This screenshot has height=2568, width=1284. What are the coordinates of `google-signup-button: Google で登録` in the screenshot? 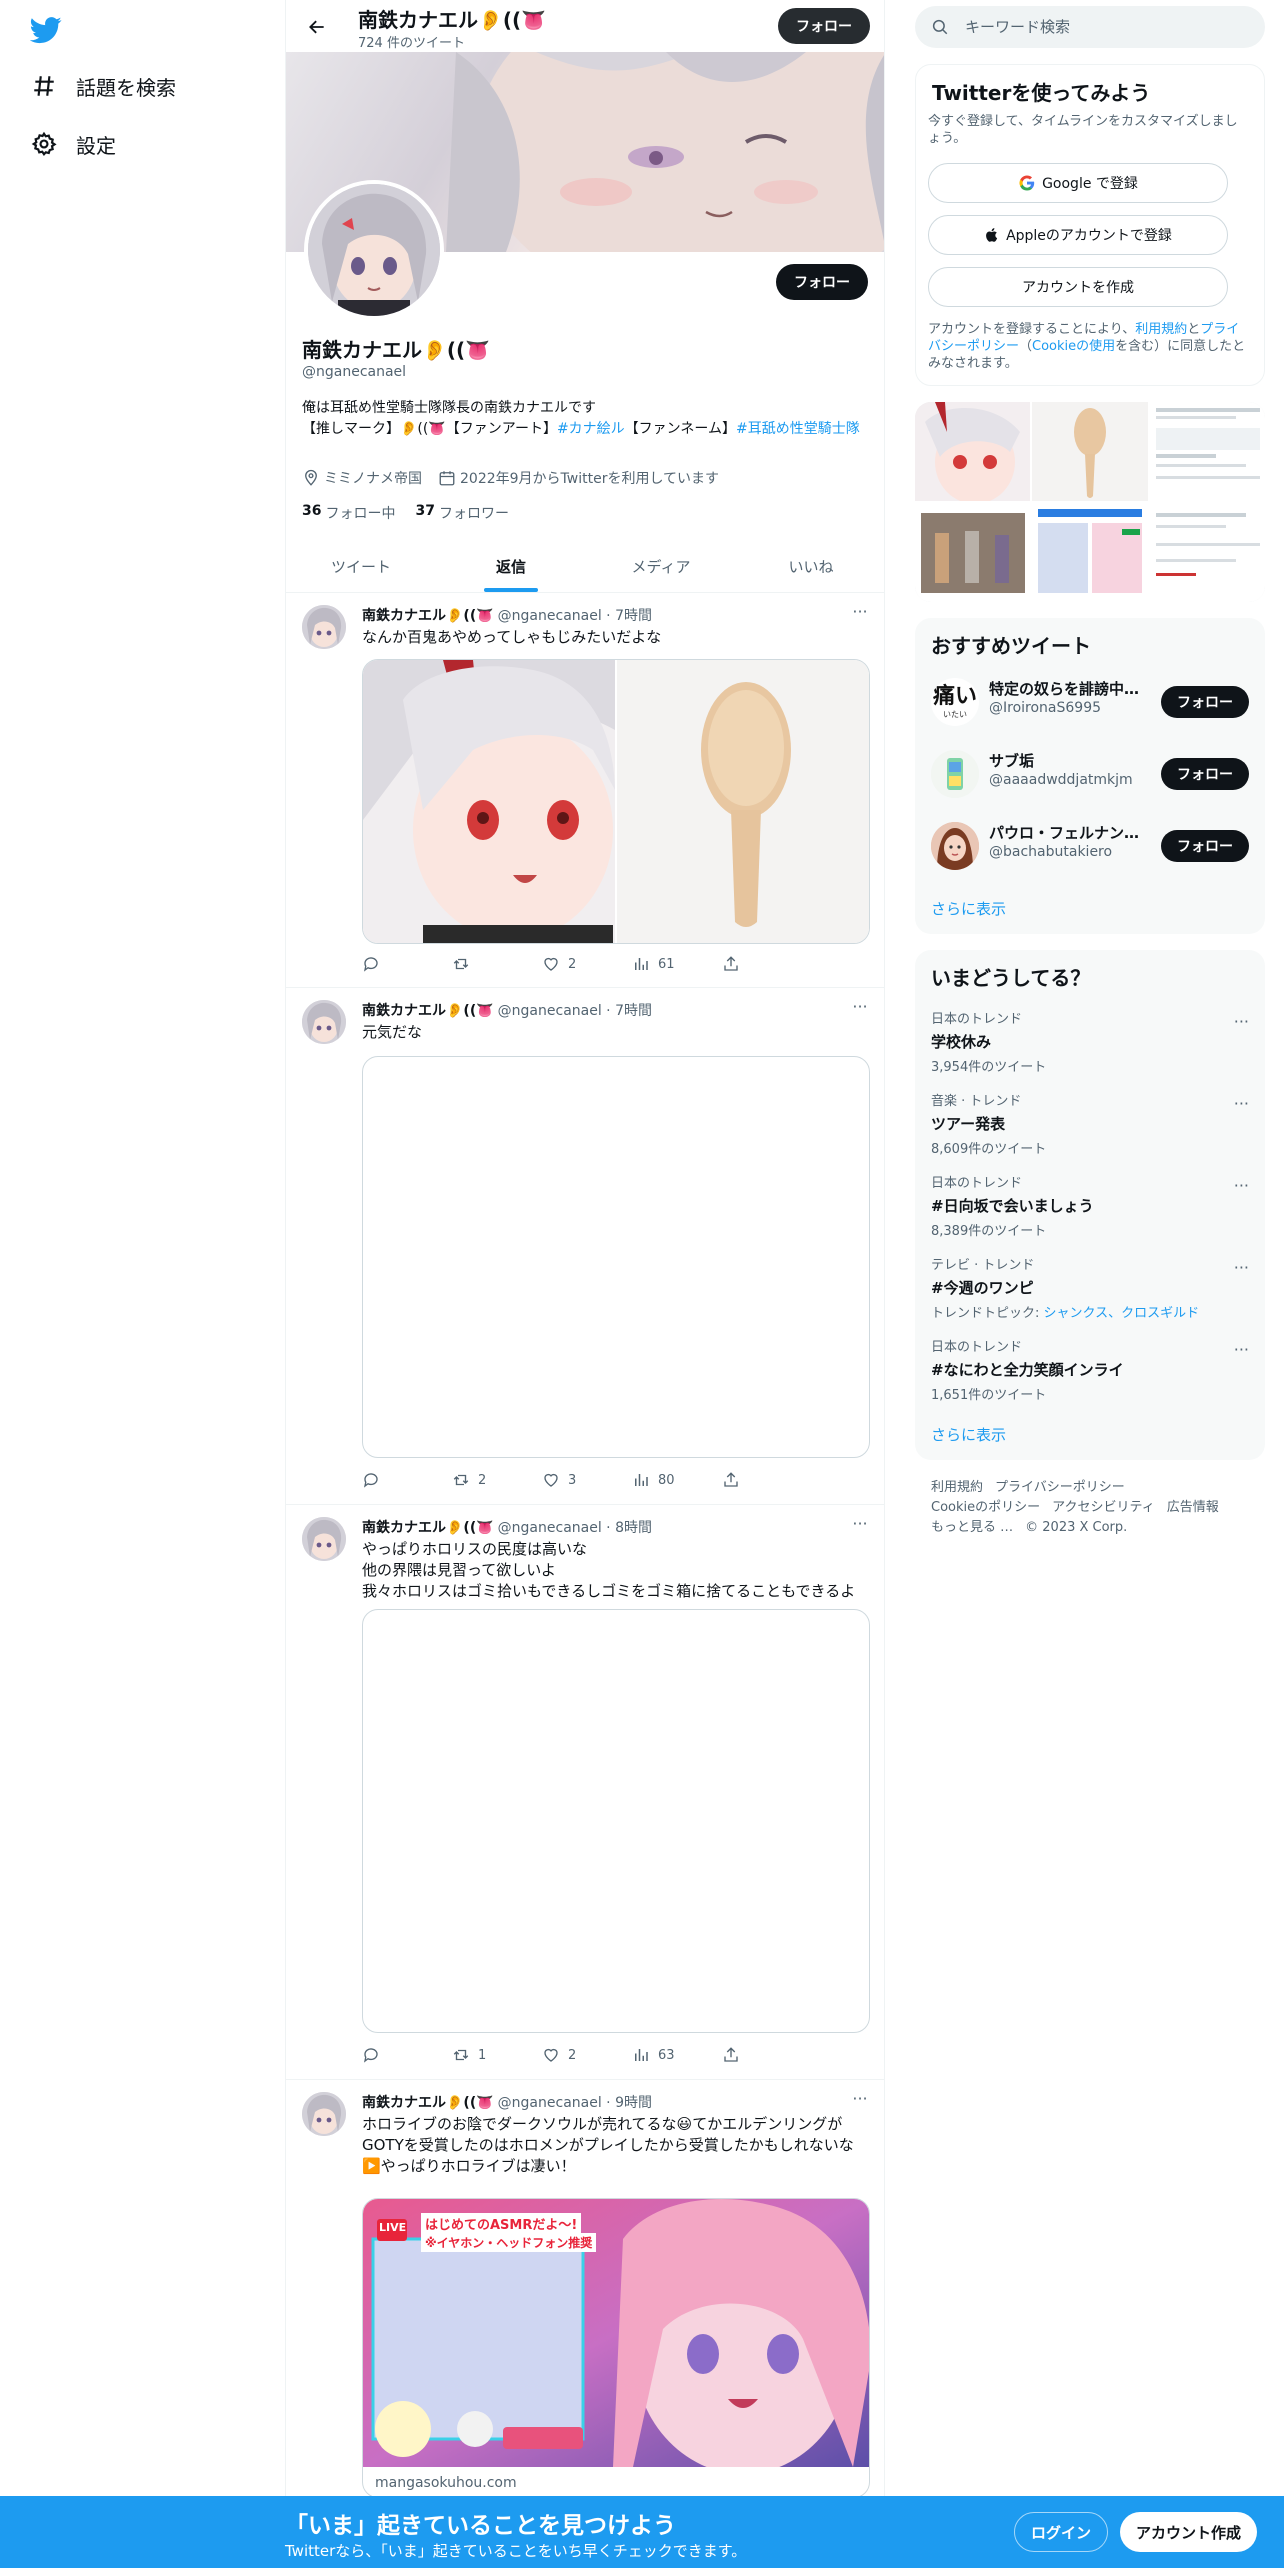 It's located at (1078, 183).